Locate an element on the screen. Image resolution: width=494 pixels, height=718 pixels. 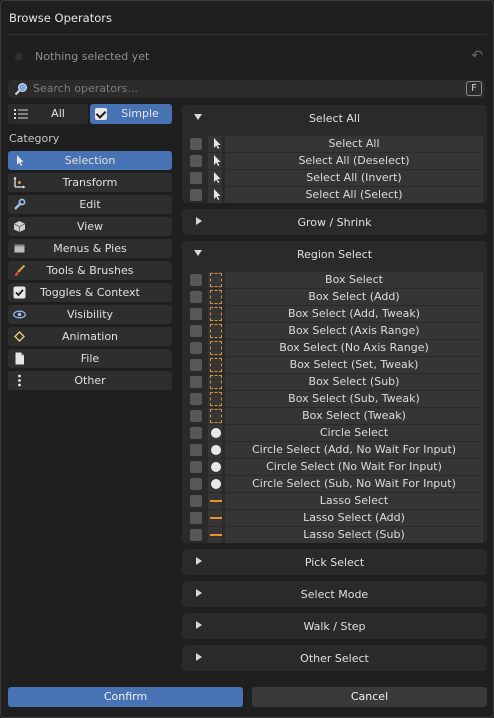
operator-row: Box Select (Set, Tweak) is located at coordinates (335, 365).